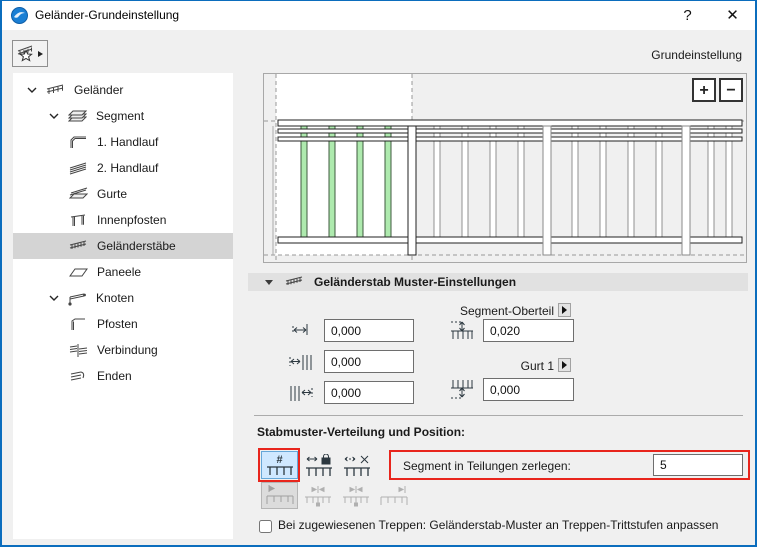  I want to click on right-spacing-icon, so click(301, 394).